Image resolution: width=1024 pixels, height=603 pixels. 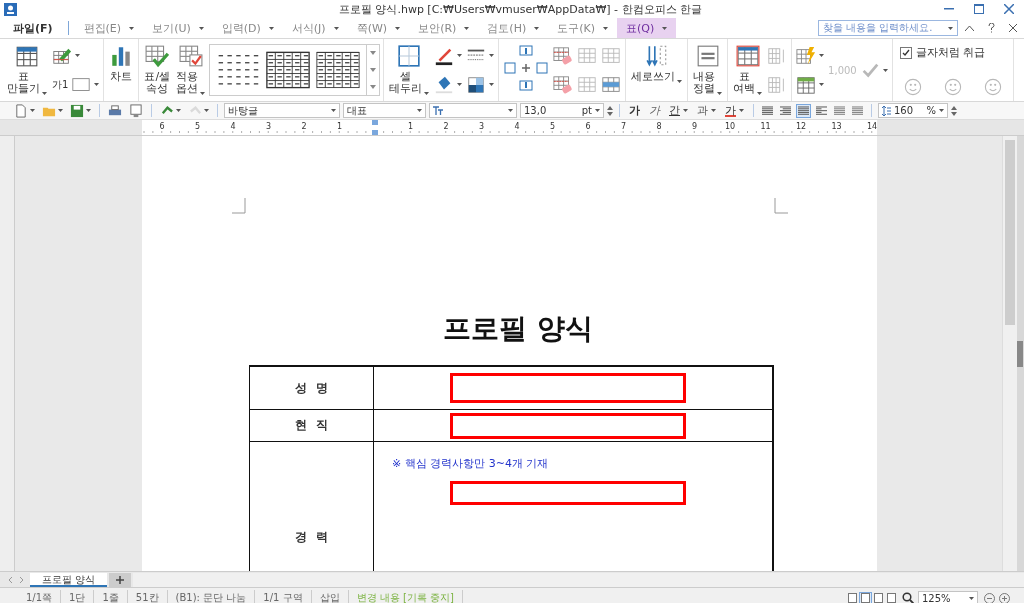 I want to click on style-dropdown: 바탕글, so click(x=282, y=110).